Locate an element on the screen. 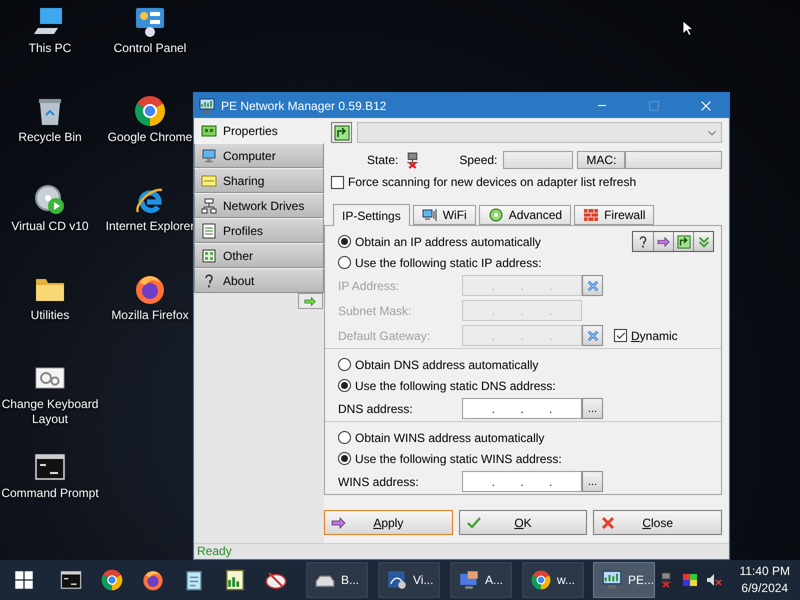 This screenshot has height=600, width=800. start-icon is located at coordinates (24, 580).